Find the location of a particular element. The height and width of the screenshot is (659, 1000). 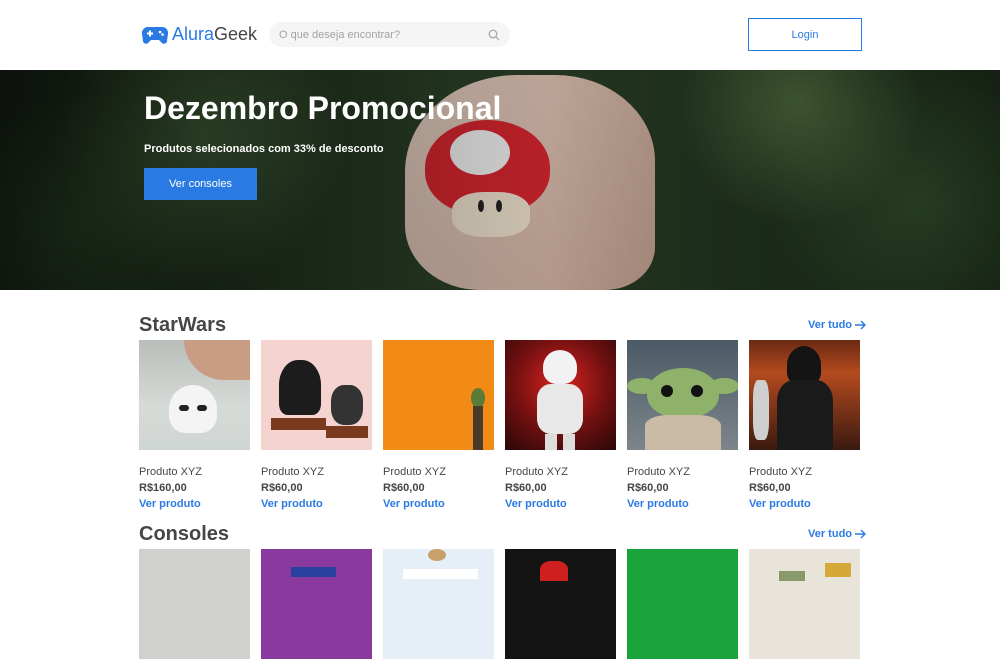

see-consoles-button: Ver consoles is located at coordinates (200, 184).